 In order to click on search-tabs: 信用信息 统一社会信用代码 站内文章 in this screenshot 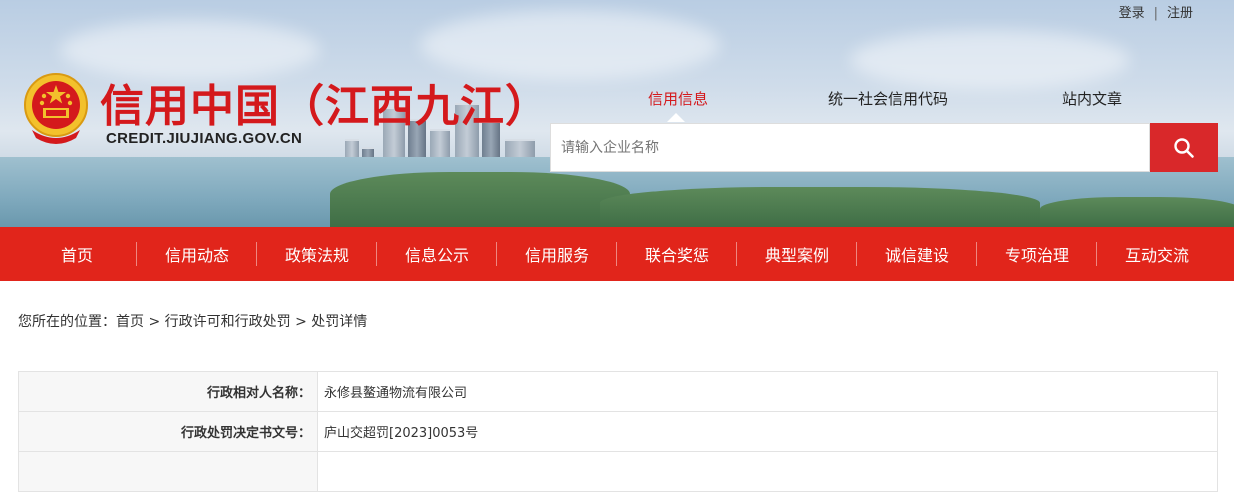, I will do `click(884, 103)`.